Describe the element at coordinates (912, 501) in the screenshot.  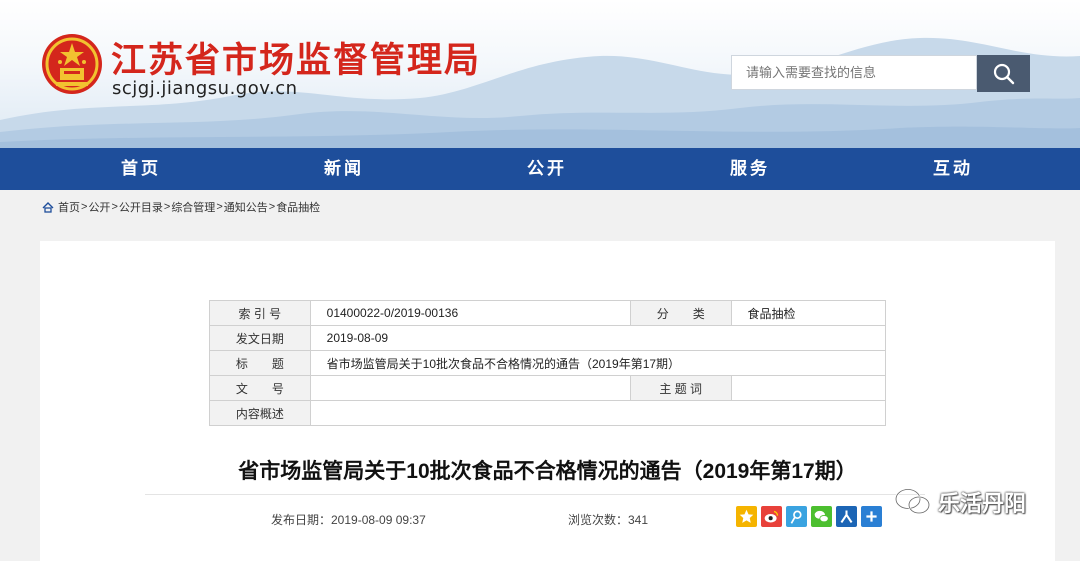
I see `wechat-logo-icon` at that location.